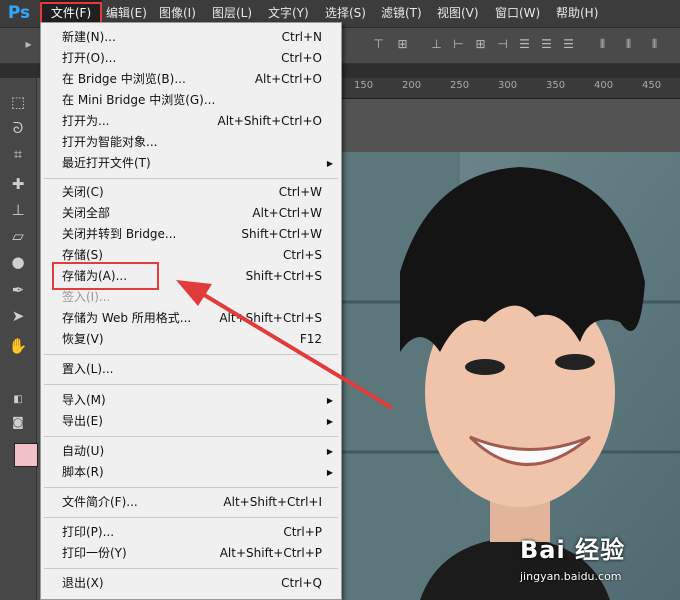  Describe the element at coordinates (302, 532) in the screenshot. I see `menu-item-shortcut: Ctrl+P` at that location.